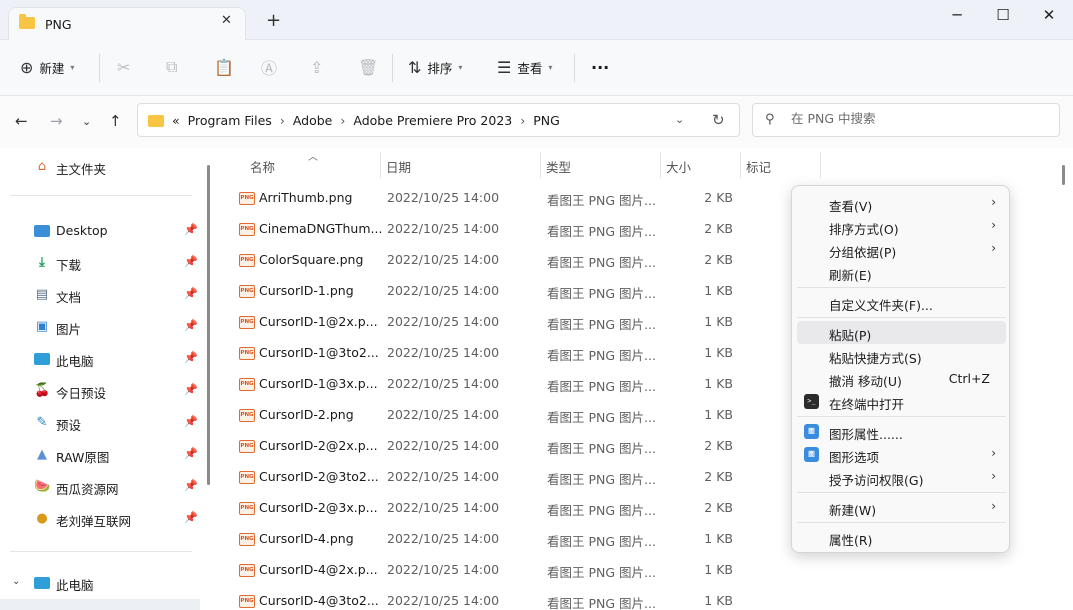 The image size is (1073, 610). Describe the element at coordinates (600, 165) in the screenshot. I see `column-header-type: 类型` at that location.